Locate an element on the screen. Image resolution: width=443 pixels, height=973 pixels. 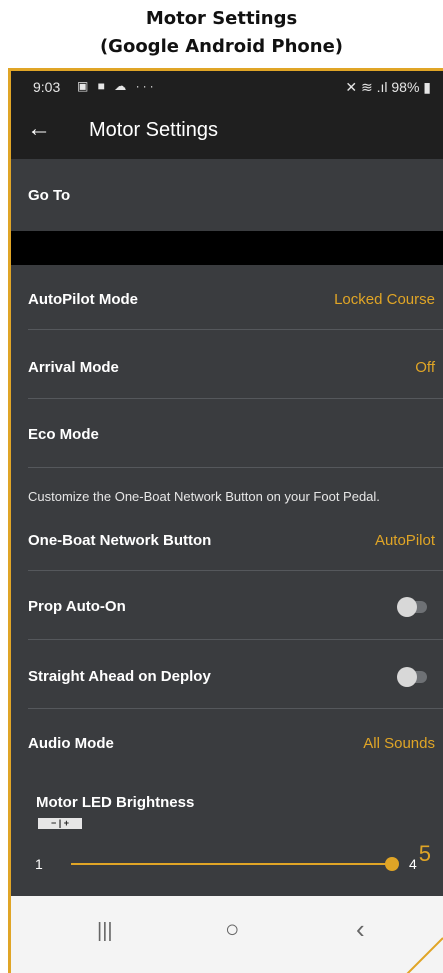
autopilot-mode-row: AutoPilot Mode Locked Course is located at coordinates (227, 299).